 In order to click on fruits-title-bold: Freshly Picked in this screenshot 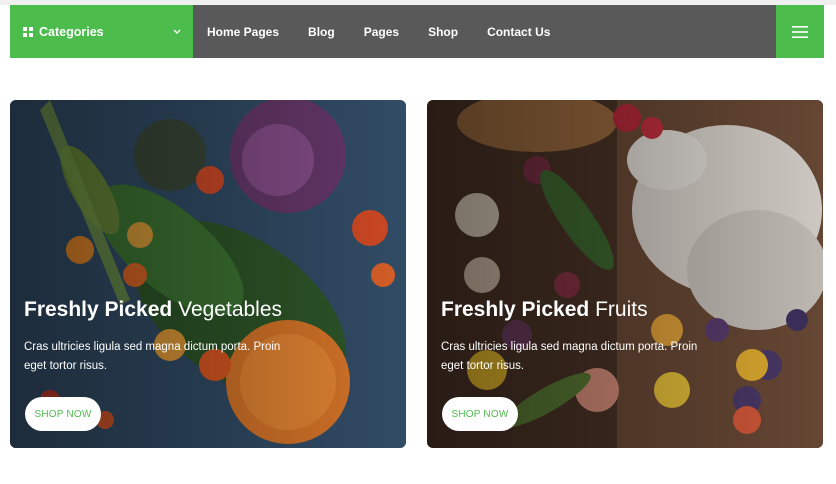, I will do `click(515, 309)`.